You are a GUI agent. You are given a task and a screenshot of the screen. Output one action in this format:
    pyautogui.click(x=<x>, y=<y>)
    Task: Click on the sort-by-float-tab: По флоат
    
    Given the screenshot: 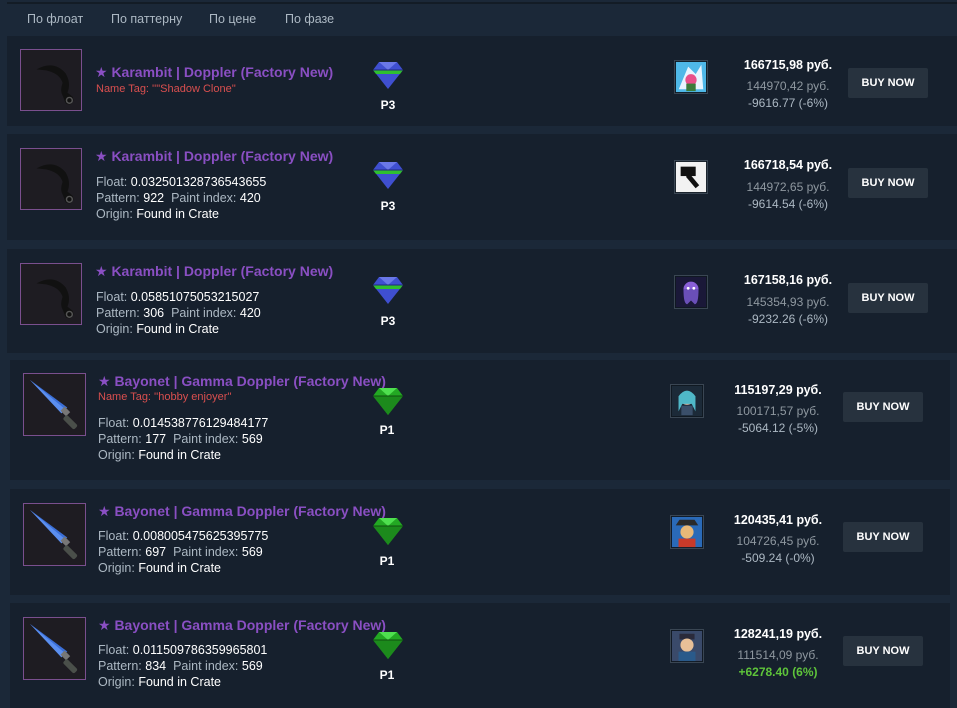 What is the action you would take?
    pyautogui.click(x=55, y=19)
    